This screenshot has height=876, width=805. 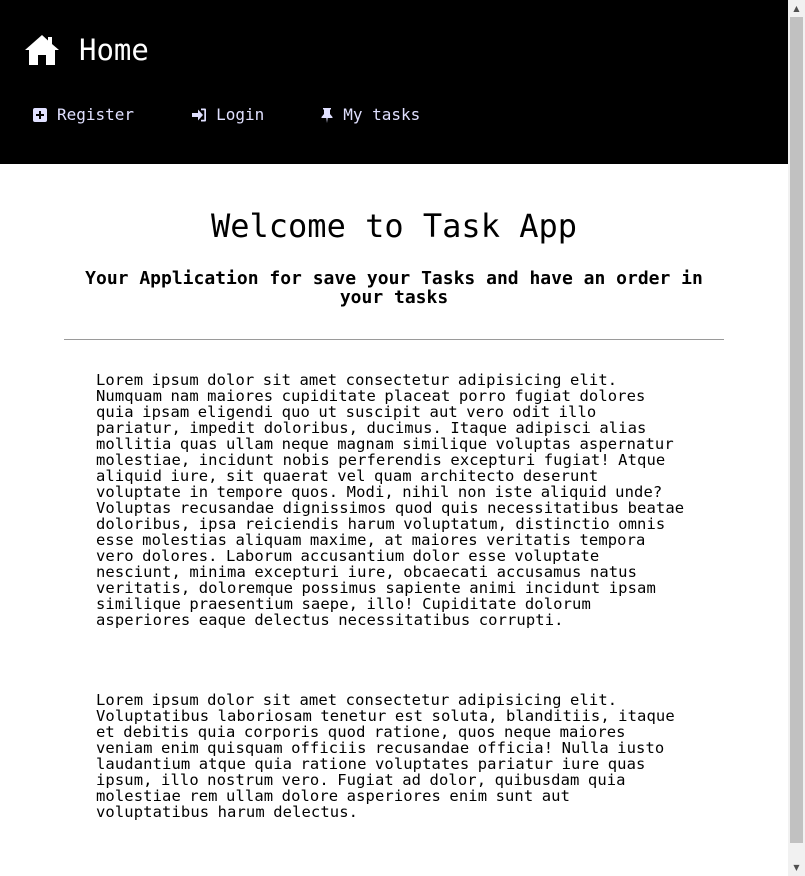 I want to click on nav-my-tasks-label: My tasks, so click(x=382, y=114).